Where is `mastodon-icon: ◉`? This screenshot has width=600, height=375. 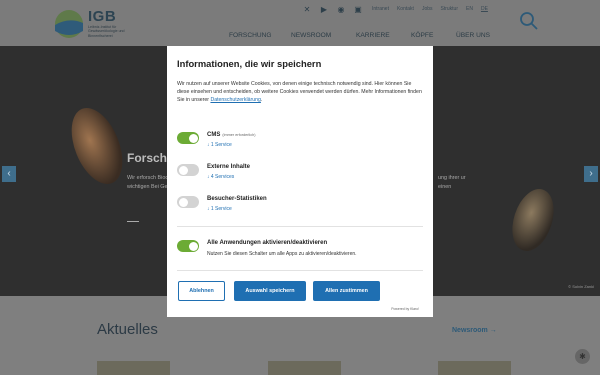 mastodon-icon: ◉ is located at coordinates (341, 10).